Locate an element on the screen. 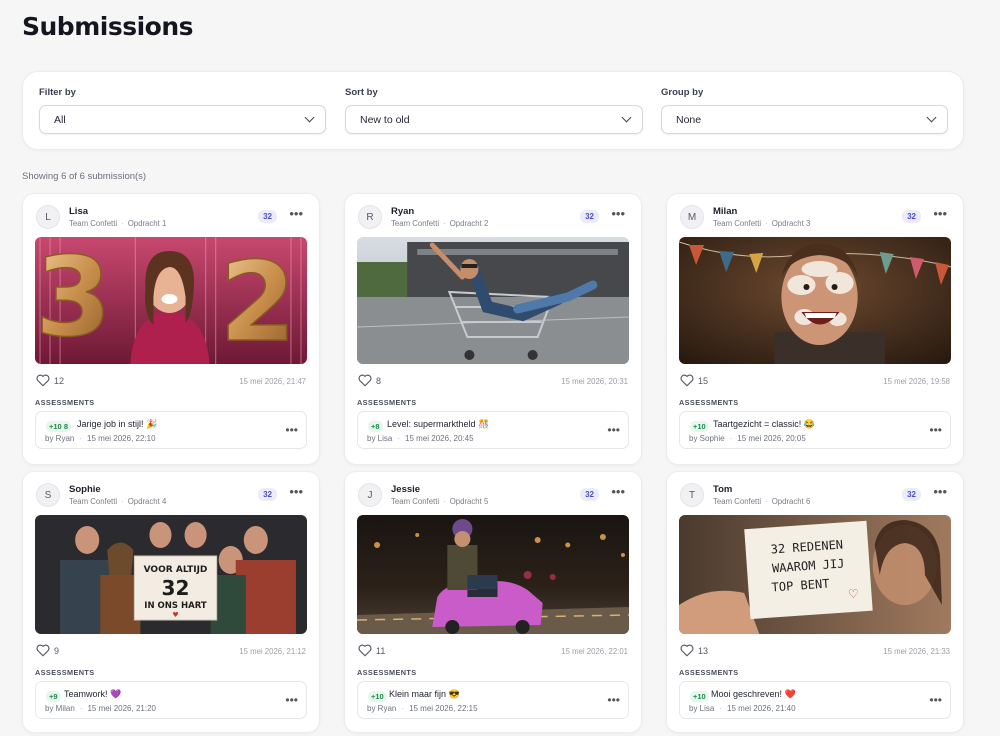 The height and width of the screenshot is (736, 1000). submission-date: 15 mei 2026, 21:47 is located at coordinates (272, 381).